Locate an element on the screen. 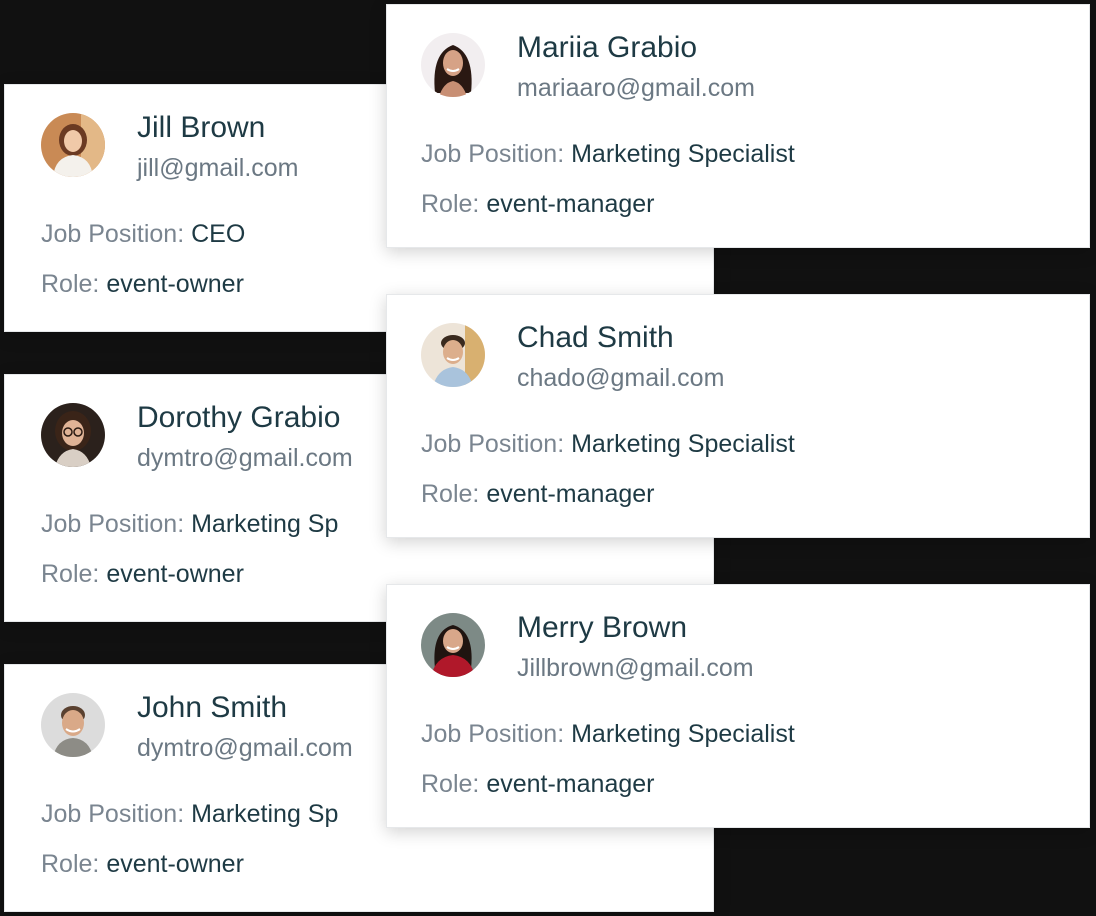 The image size is (1096, 916). user-name: Mariia Grabio is located at coordinates (607, 47).